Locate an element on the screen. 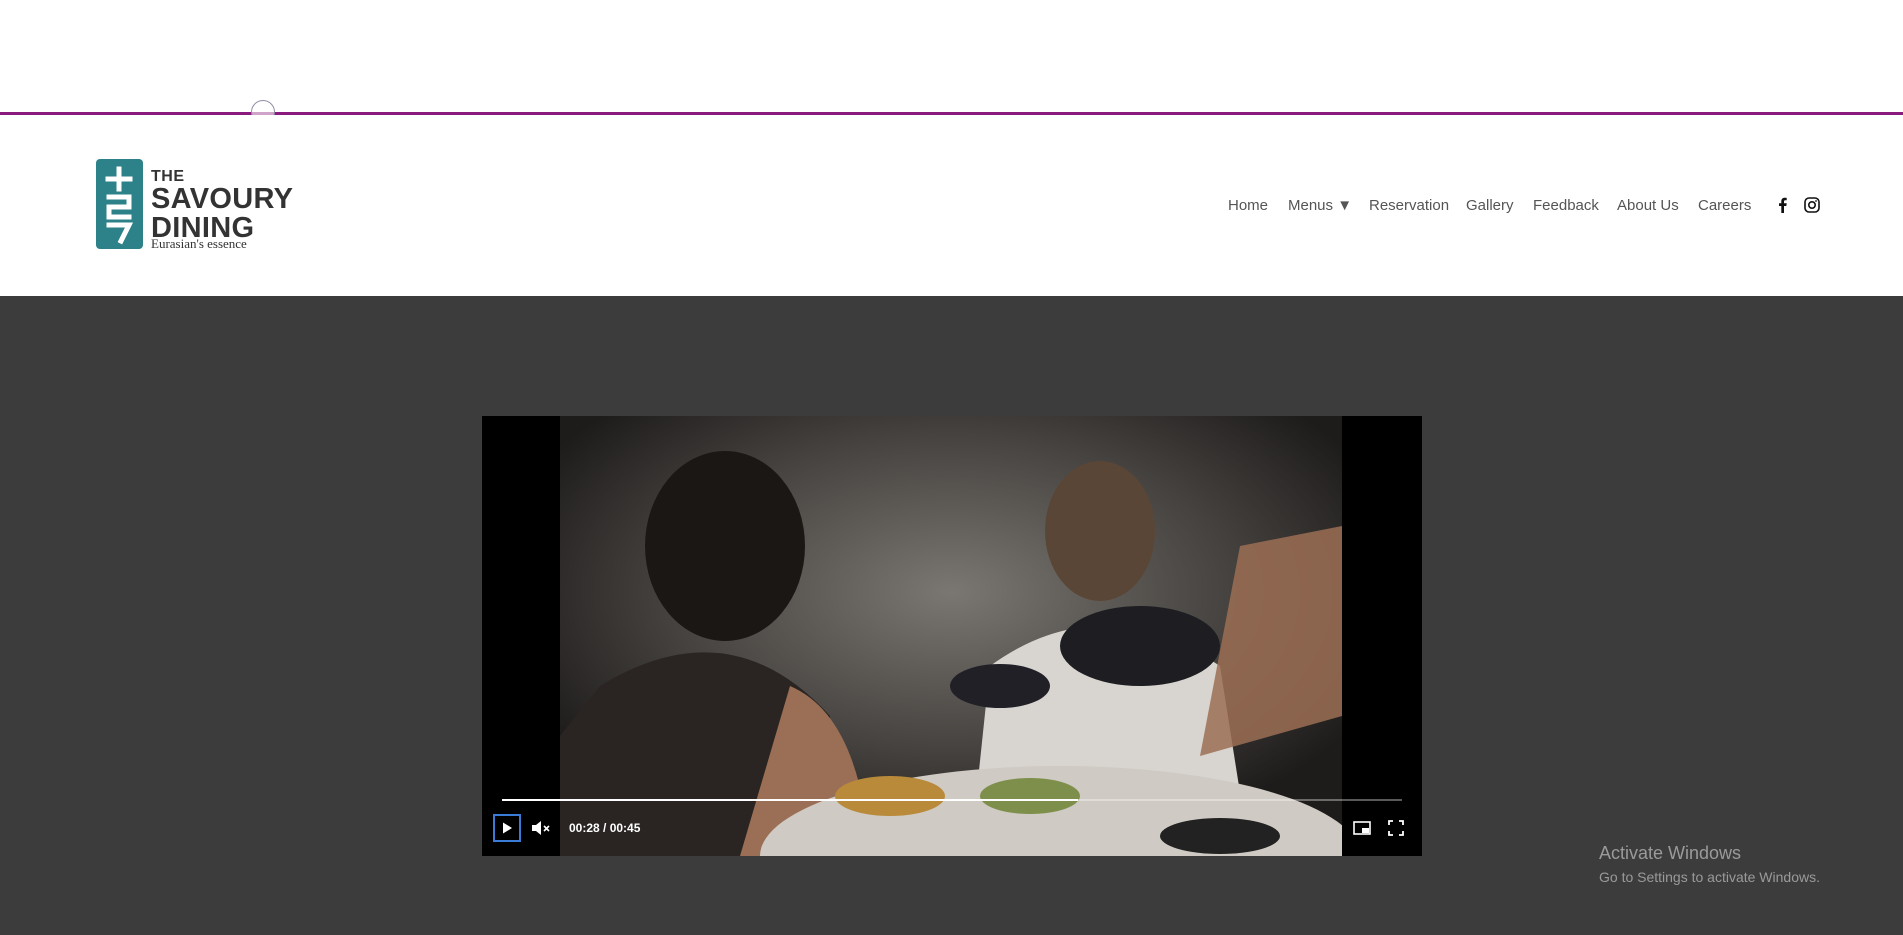 This screenshot has width=1903, height=935. facebook-icon is located at coordinates (1783, 205).